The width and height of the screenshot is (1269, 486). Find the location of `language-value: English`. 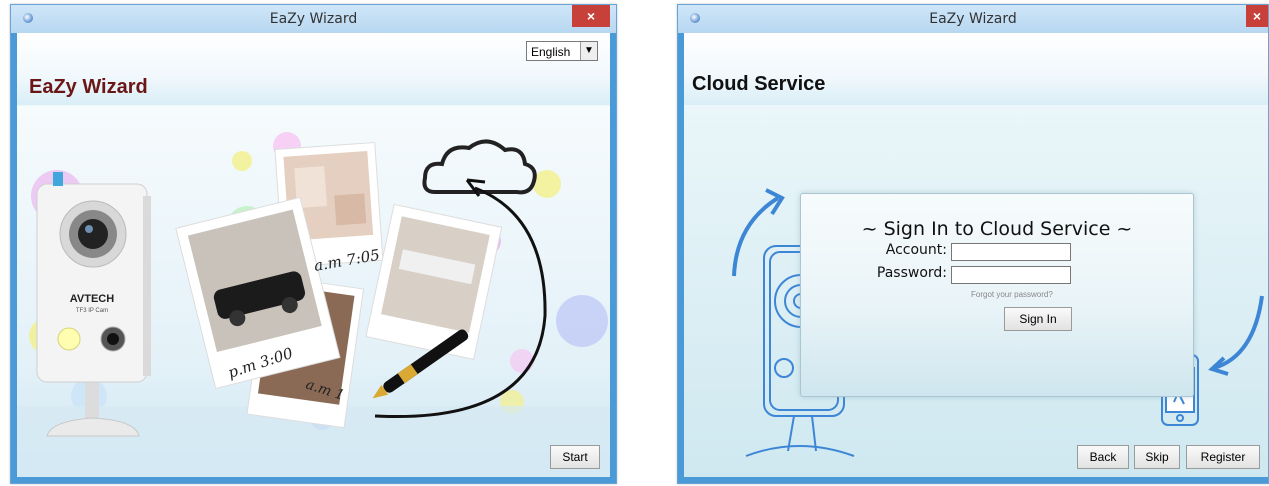

language-value: English is located at coordinates (551, 52).